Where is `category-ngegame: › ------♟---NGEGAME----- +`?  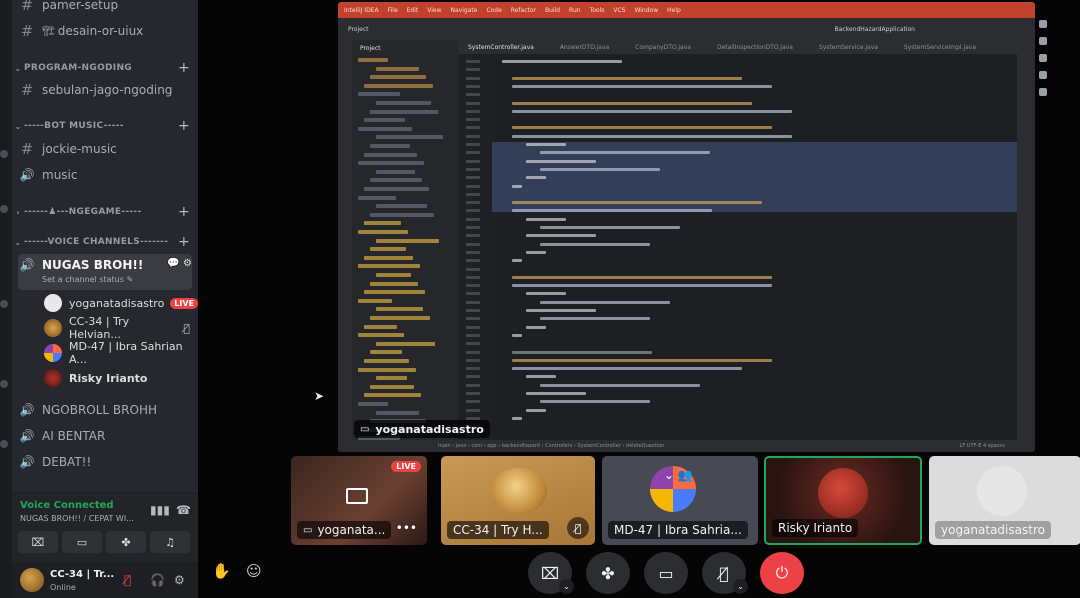
category-ngegame: › ------♟---NGEGAME----- + is located at coordinates (101, 212).